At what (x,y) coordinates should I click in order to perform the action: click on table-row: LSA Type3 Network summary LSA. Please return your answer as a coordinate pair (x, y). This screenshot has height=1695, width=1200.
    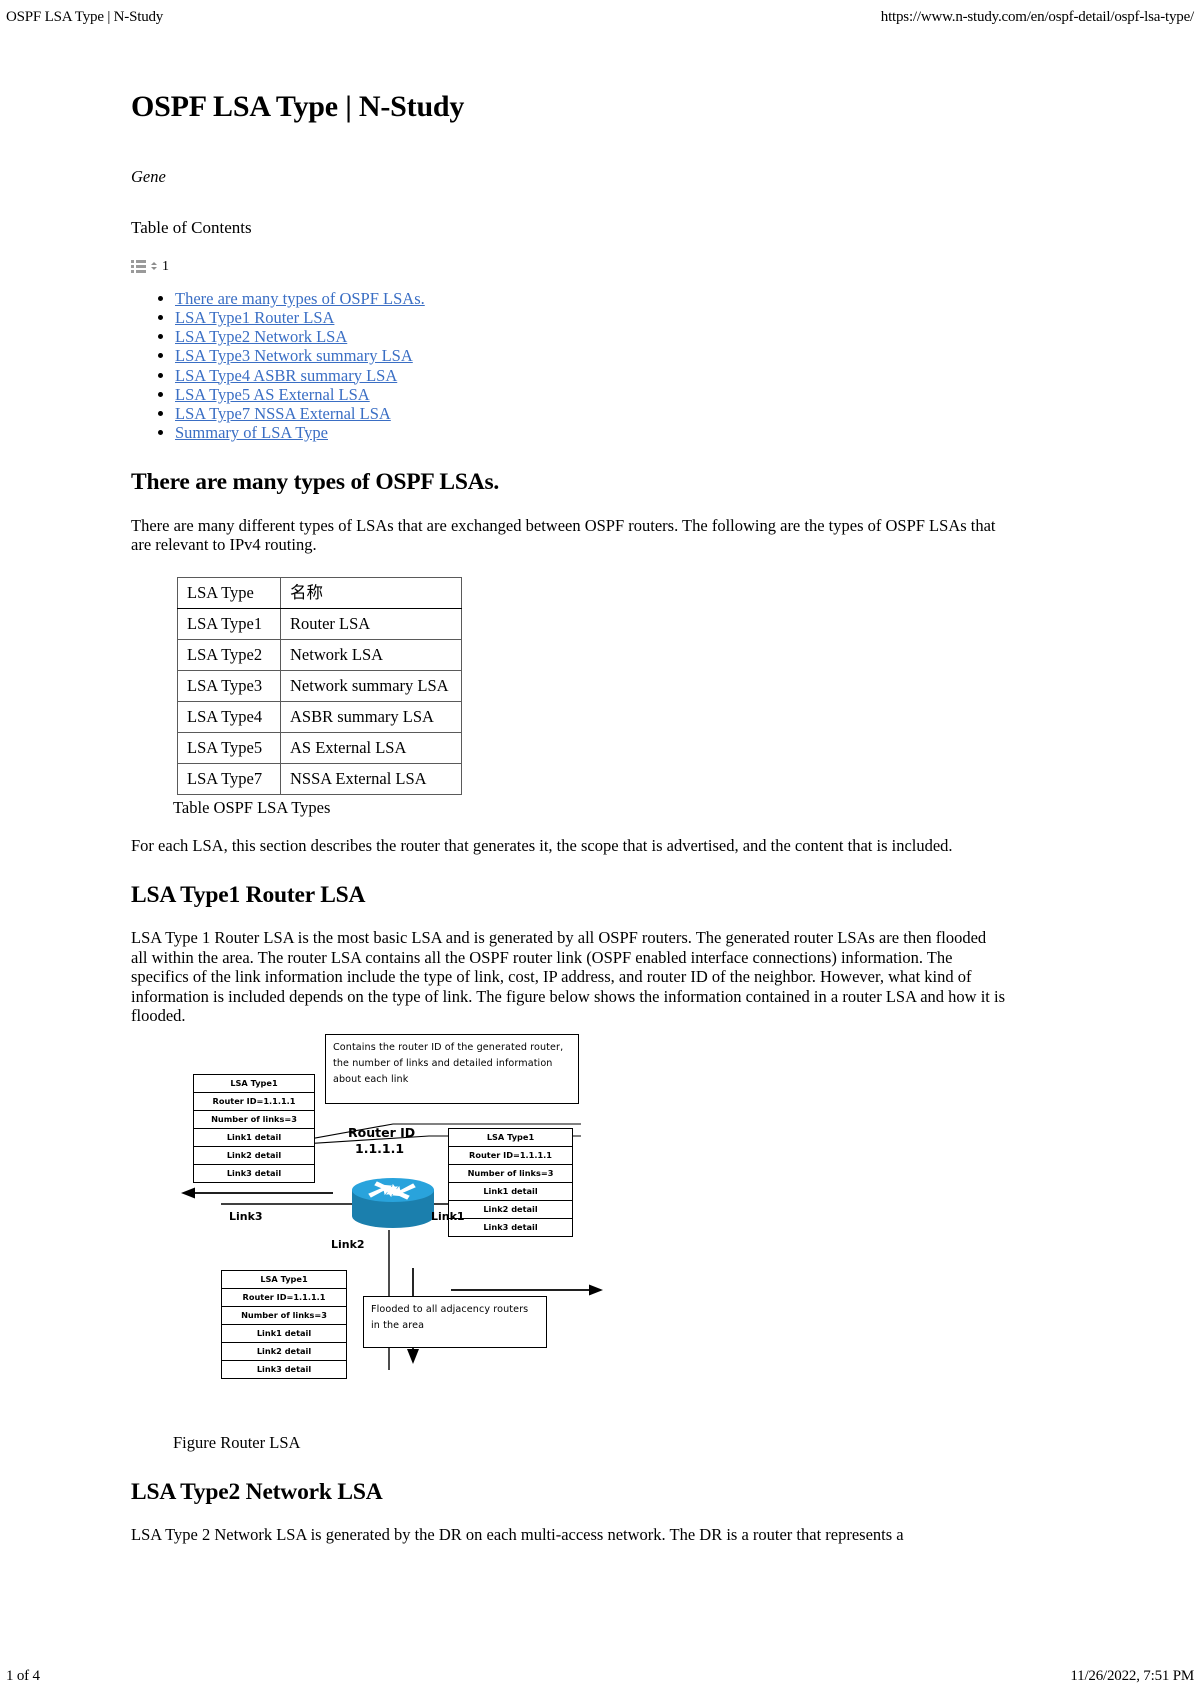
    Looking at the image, I should click on (319, 685).